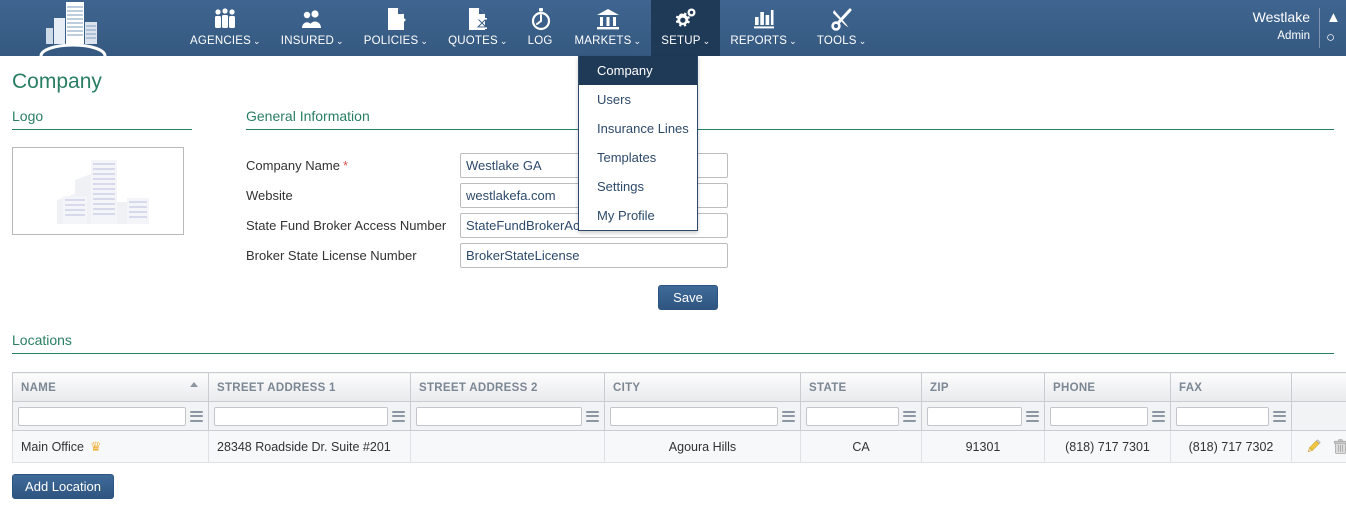  What do you see at coordinates (73, 28) in the screenshot?
I see `building-skyline-logo` at bounding box center [73, 28].